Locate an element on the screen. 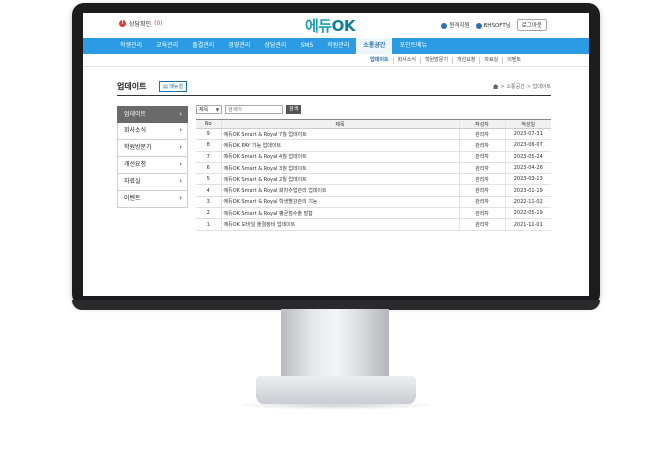 The height and width of the screenshot is (452, 671). search-input is located at coordinates (254, 109).